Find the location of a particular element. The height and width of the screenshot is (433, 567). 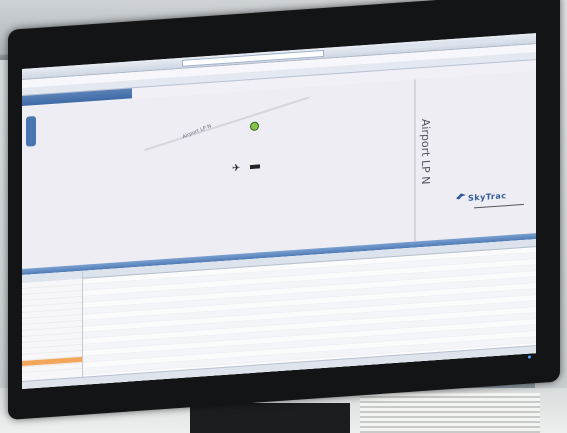

map-navigation-icon is located at coordinates (31, 131).